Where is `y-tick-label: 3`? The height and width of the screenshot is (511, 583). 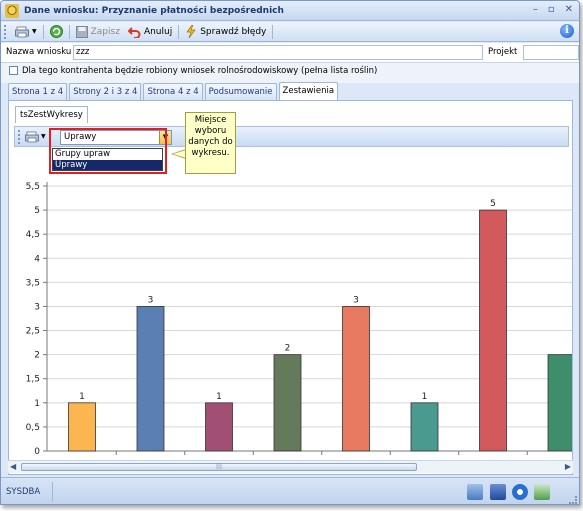
y-tick-label: 3 is located at coordinates (37, 307).